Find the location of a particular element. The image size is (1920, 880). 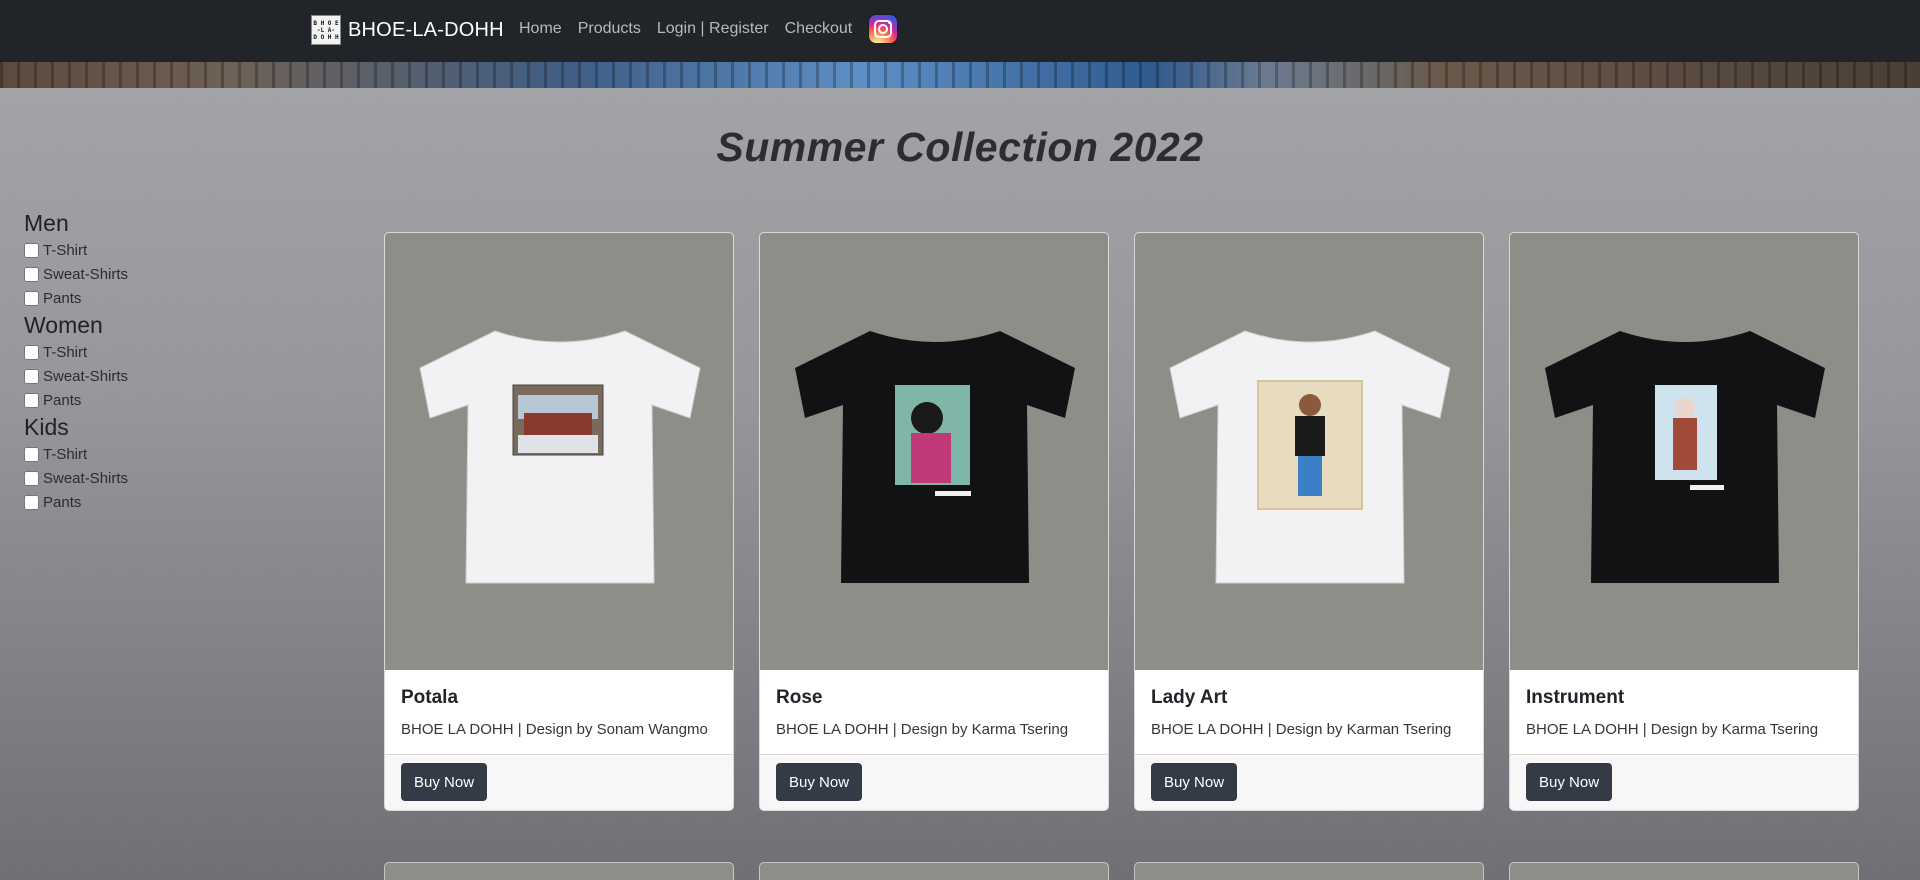

category-heading-men: Men is located at coordinates (46, 223).